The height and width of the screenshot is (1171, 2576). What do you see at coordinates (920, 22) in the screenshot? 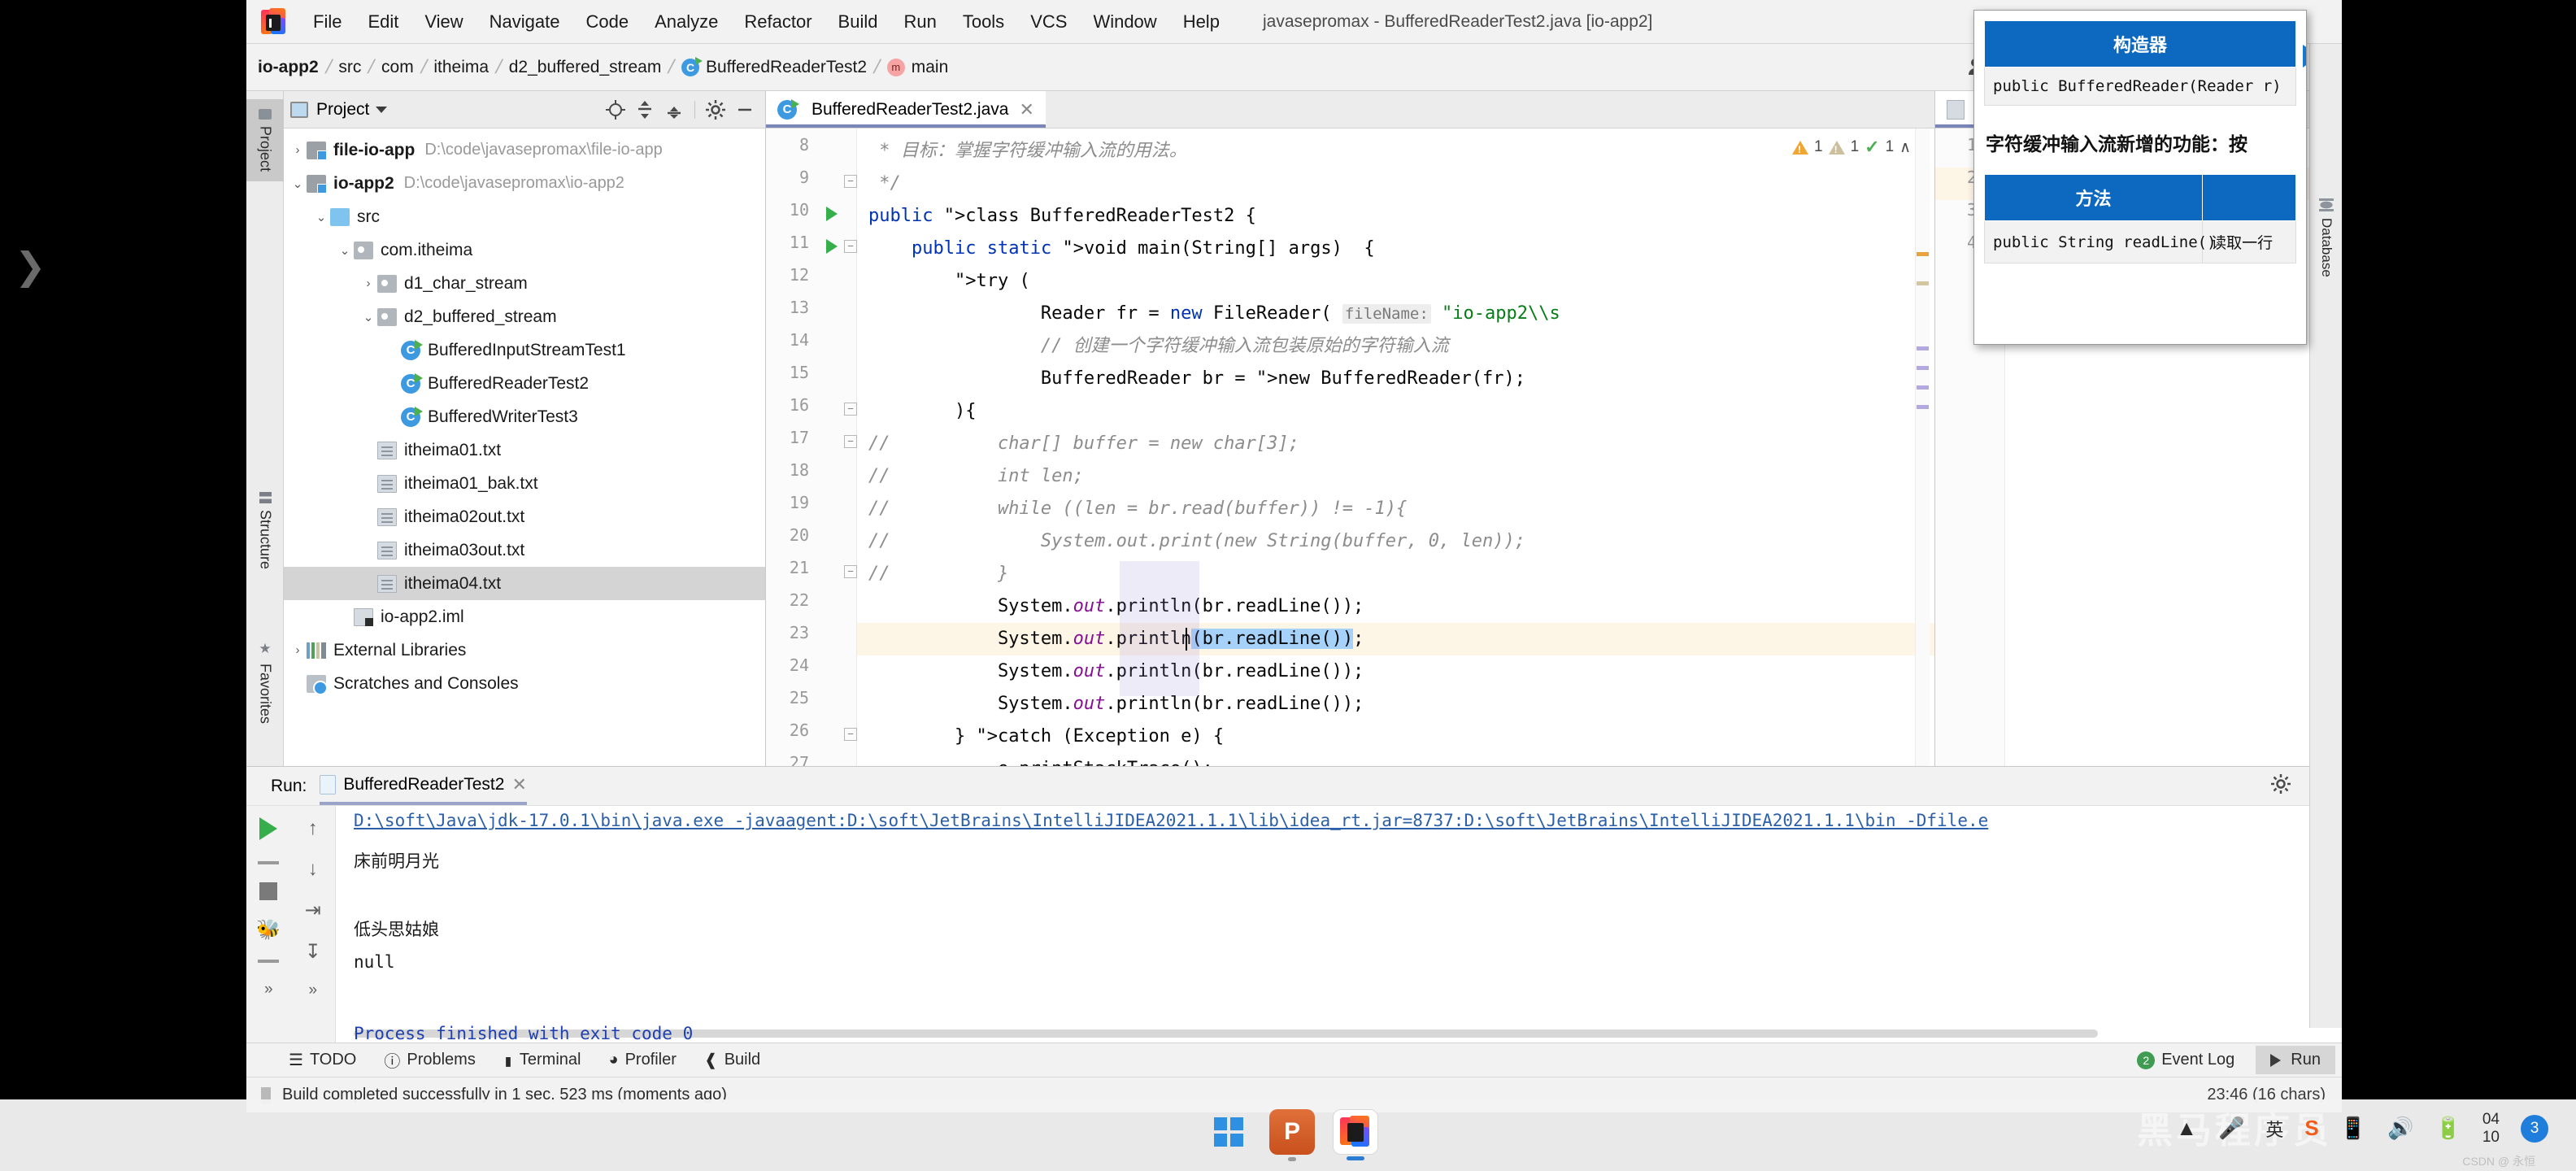
I see `menu-item-run: Run` at bounding box center [920, 22].